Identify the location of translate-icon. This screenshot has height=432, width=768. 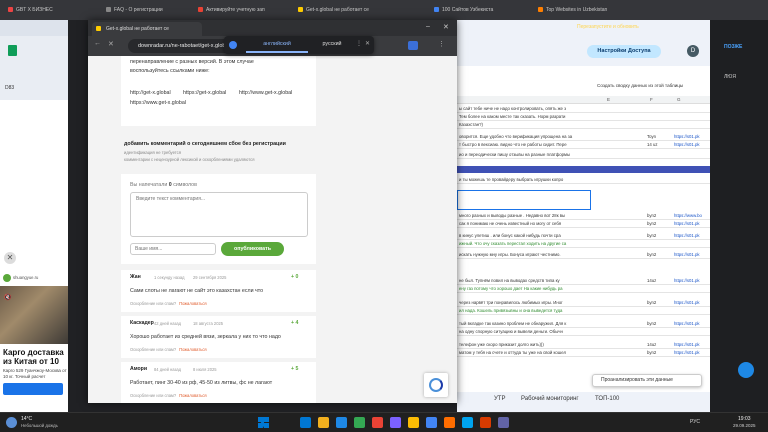
(413, 45).